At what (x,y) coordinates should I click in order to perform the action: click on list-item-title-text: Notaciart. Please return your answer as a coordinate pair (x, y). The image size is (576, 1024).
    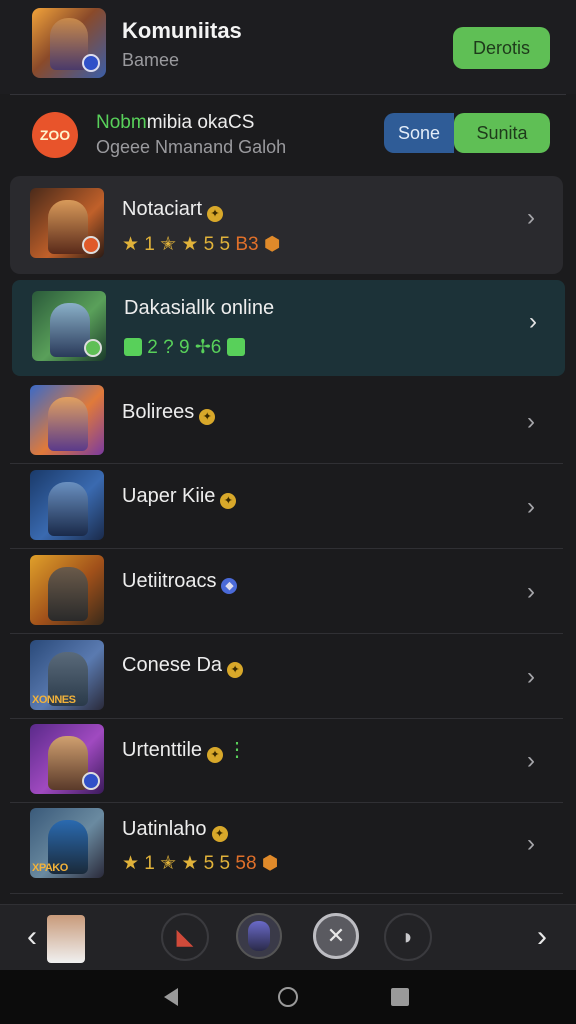
    Looking at the image, I should click on (162, 209).